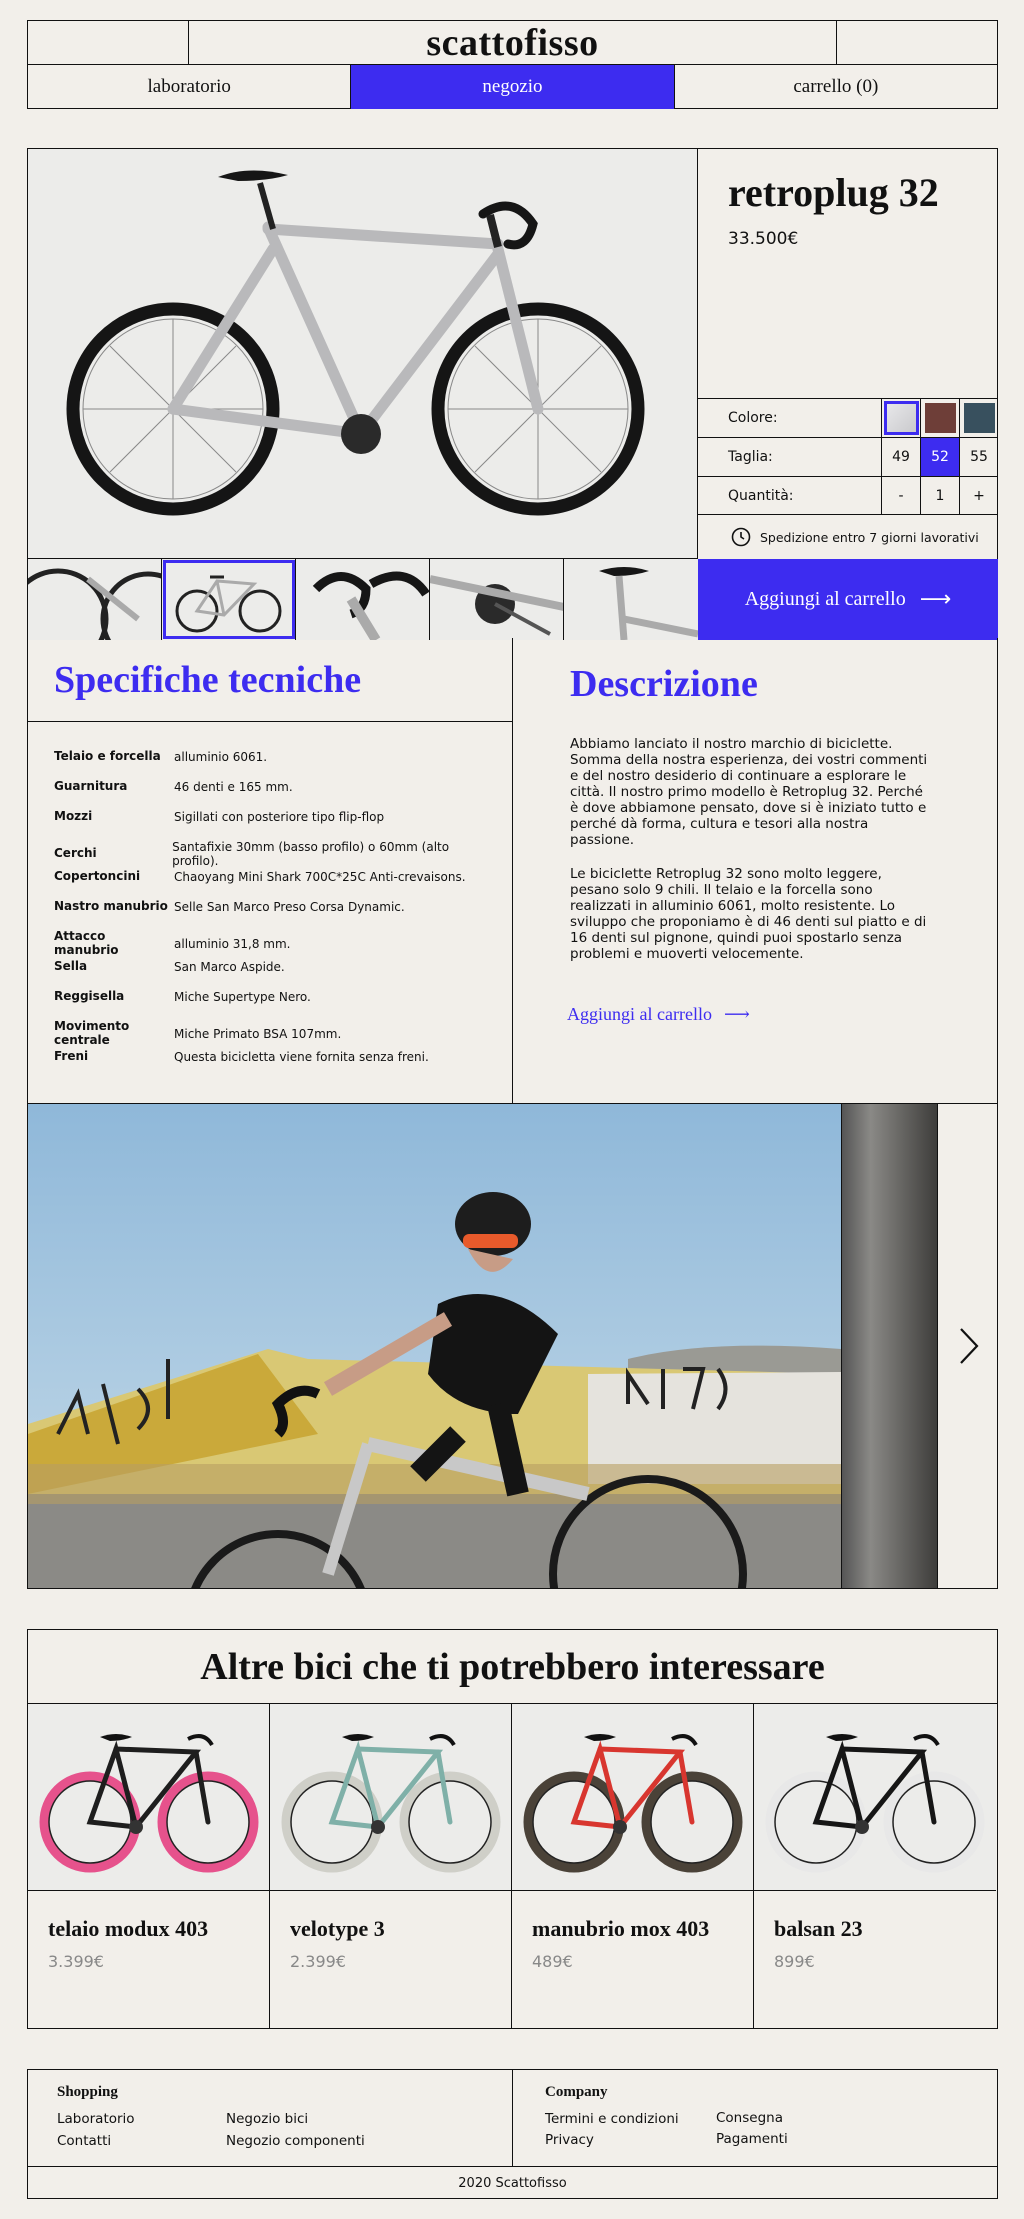 The width and height of the screenshot is (1024, 2219). Describe the element at coordinates (111, 906) in the screenshot. I see `spec-key: Nastro manubrio` at that location.